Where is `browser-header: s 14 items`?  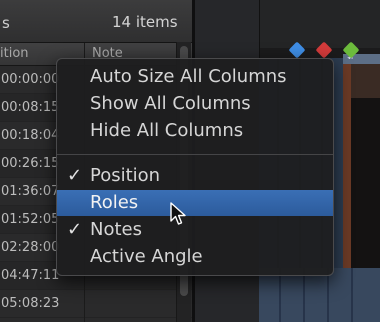 browser-header: s 14 items is located at coordinates (96, 21).